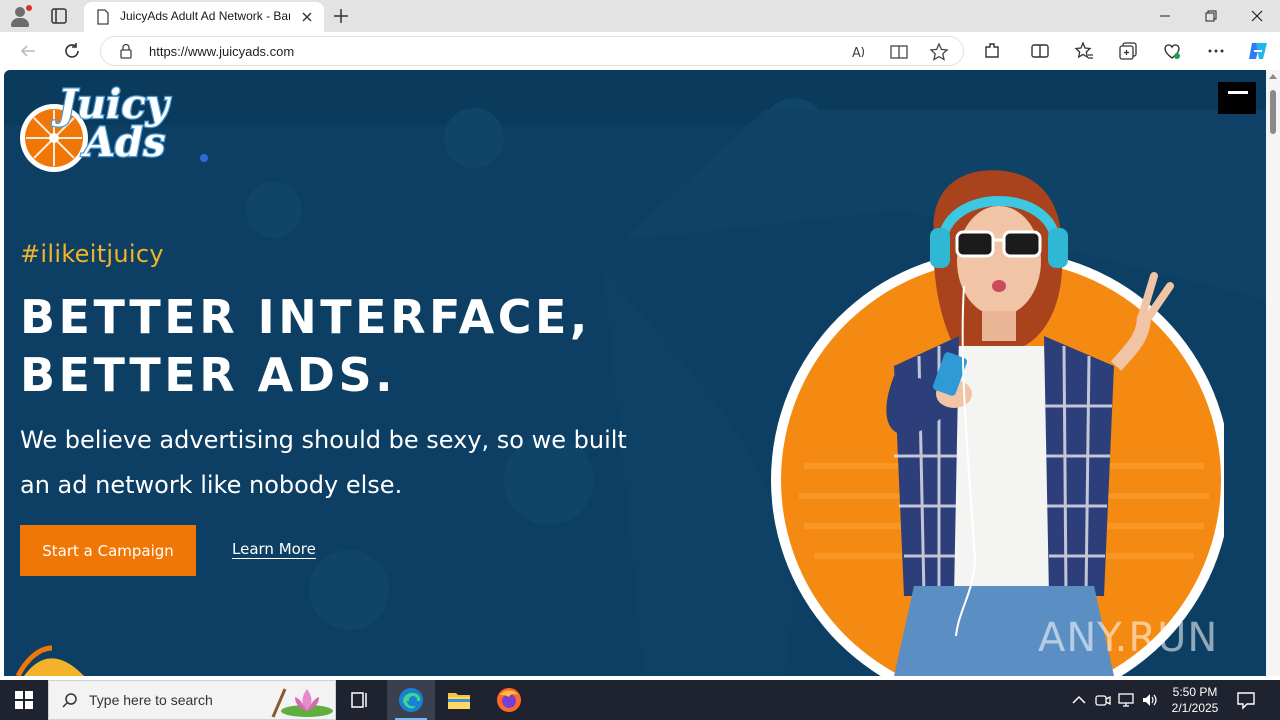  I want to click on browser-essentials-icon, so click(1172, 51).